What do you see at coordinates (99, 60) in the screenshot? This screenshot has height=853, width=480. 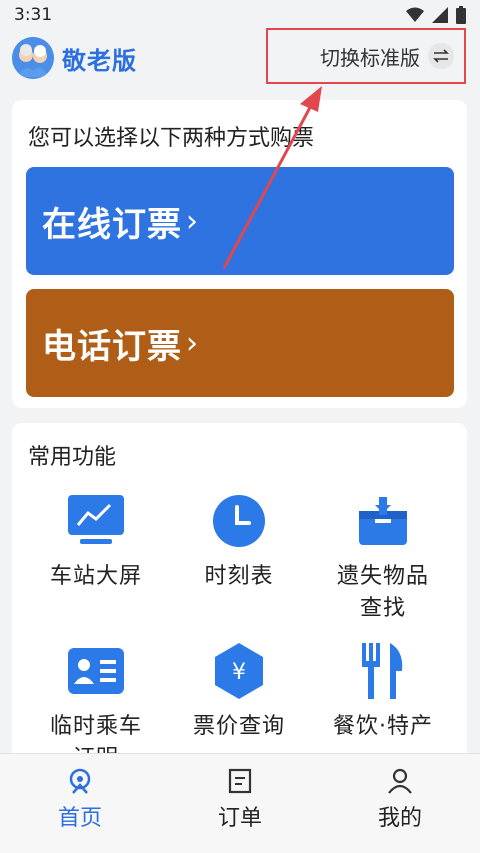 I see `app-title: 敬老版` at bounding box center [99, 60].